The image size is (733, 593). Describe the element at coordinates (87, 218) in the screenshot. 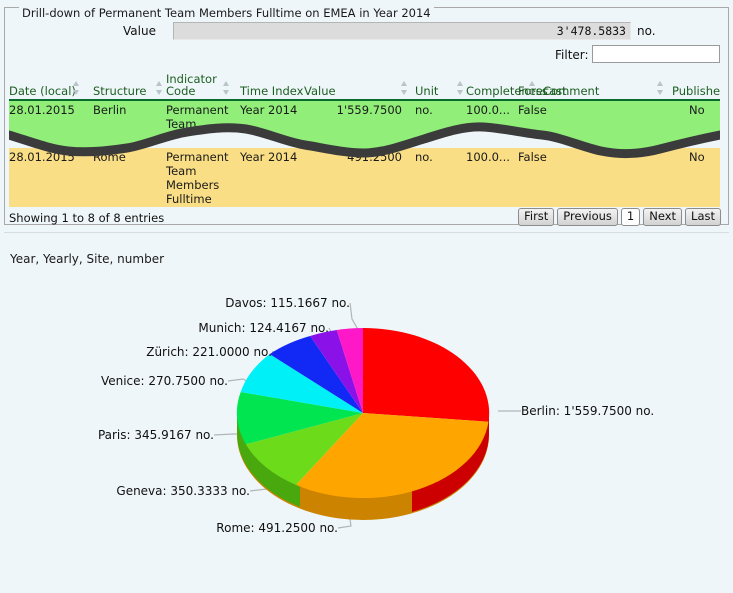

I see `table-entry-count: Showing 1 to 8 of 8 entries` at that location.